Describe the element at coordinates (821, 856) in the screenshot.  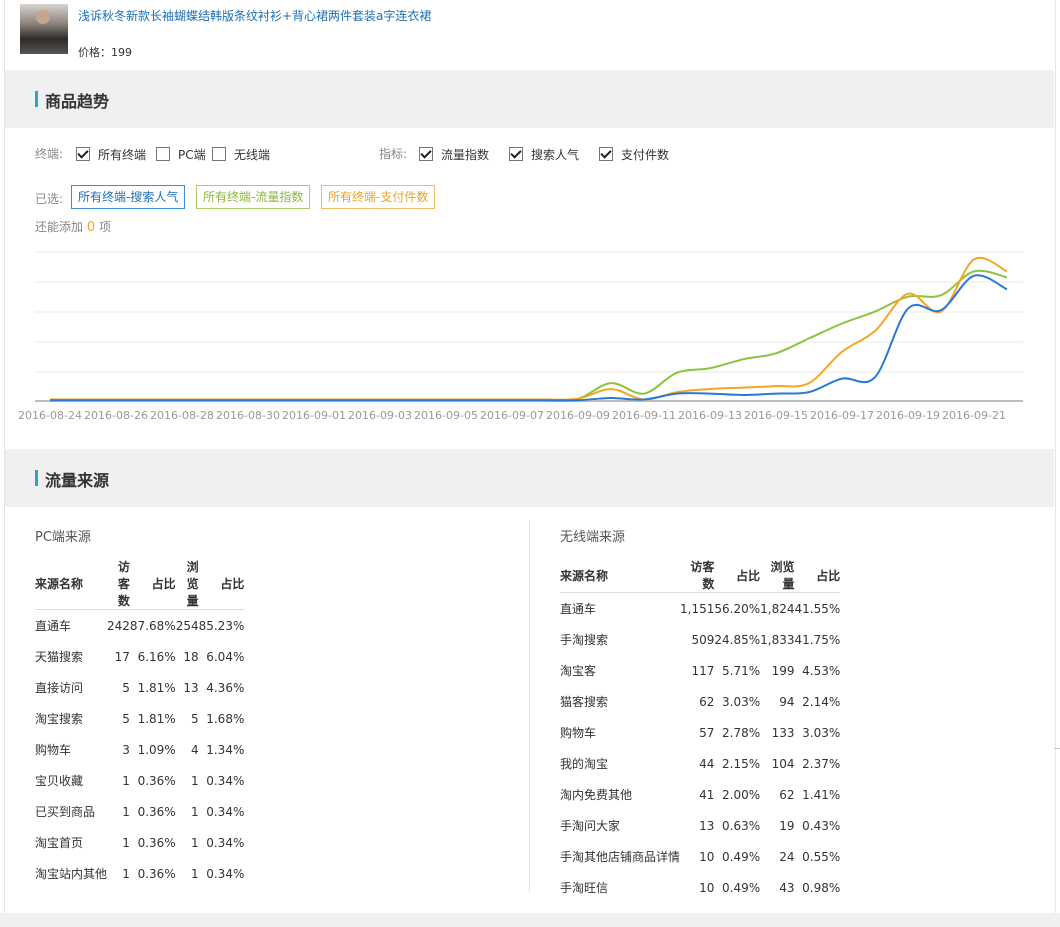
I see `table-cell: 0.55%` at that location.